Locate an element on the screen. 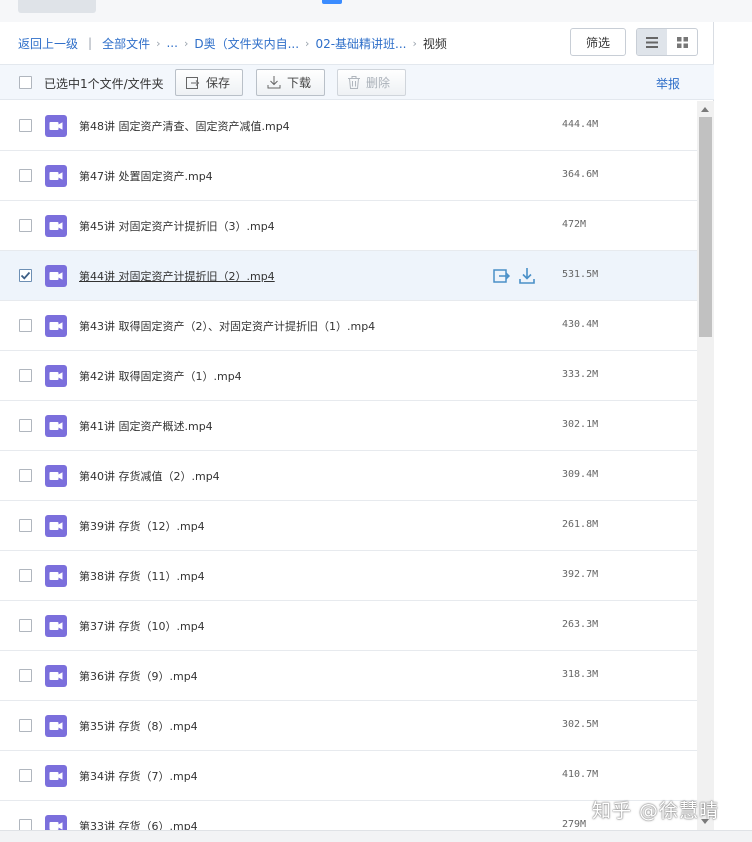  file-name: 第37讲 存货（10）.mp4 is located at coordinates (142, 626).